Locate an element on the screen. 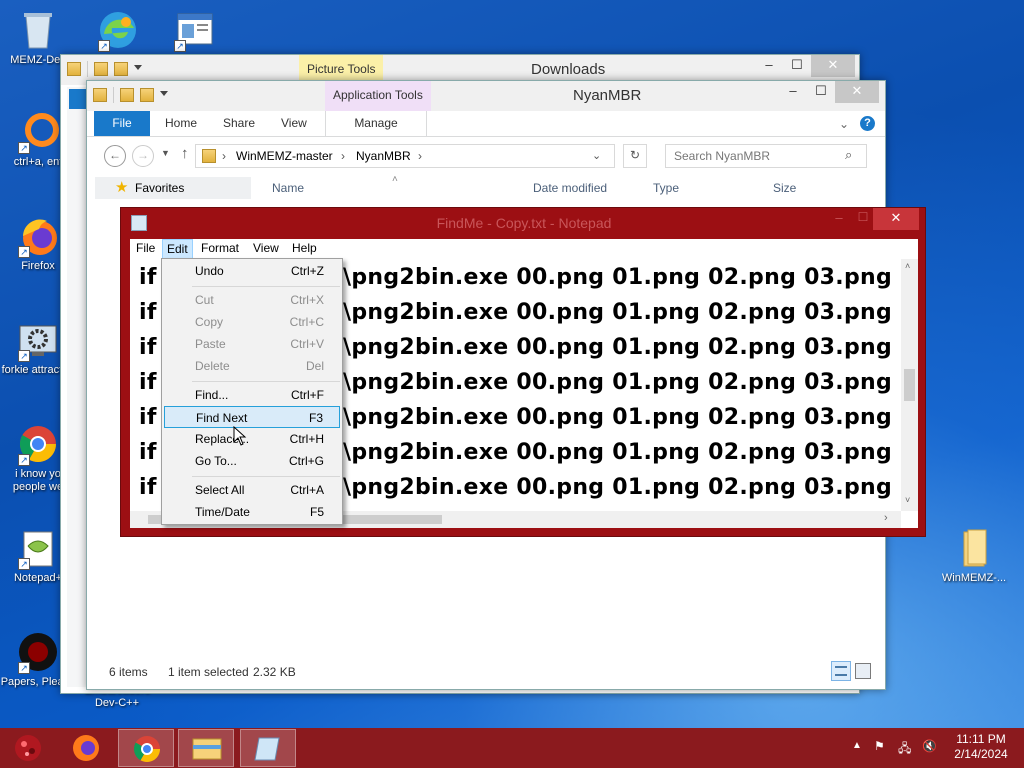  show-hidden-icons-button: ▲ is located at coordinates (857, 745).